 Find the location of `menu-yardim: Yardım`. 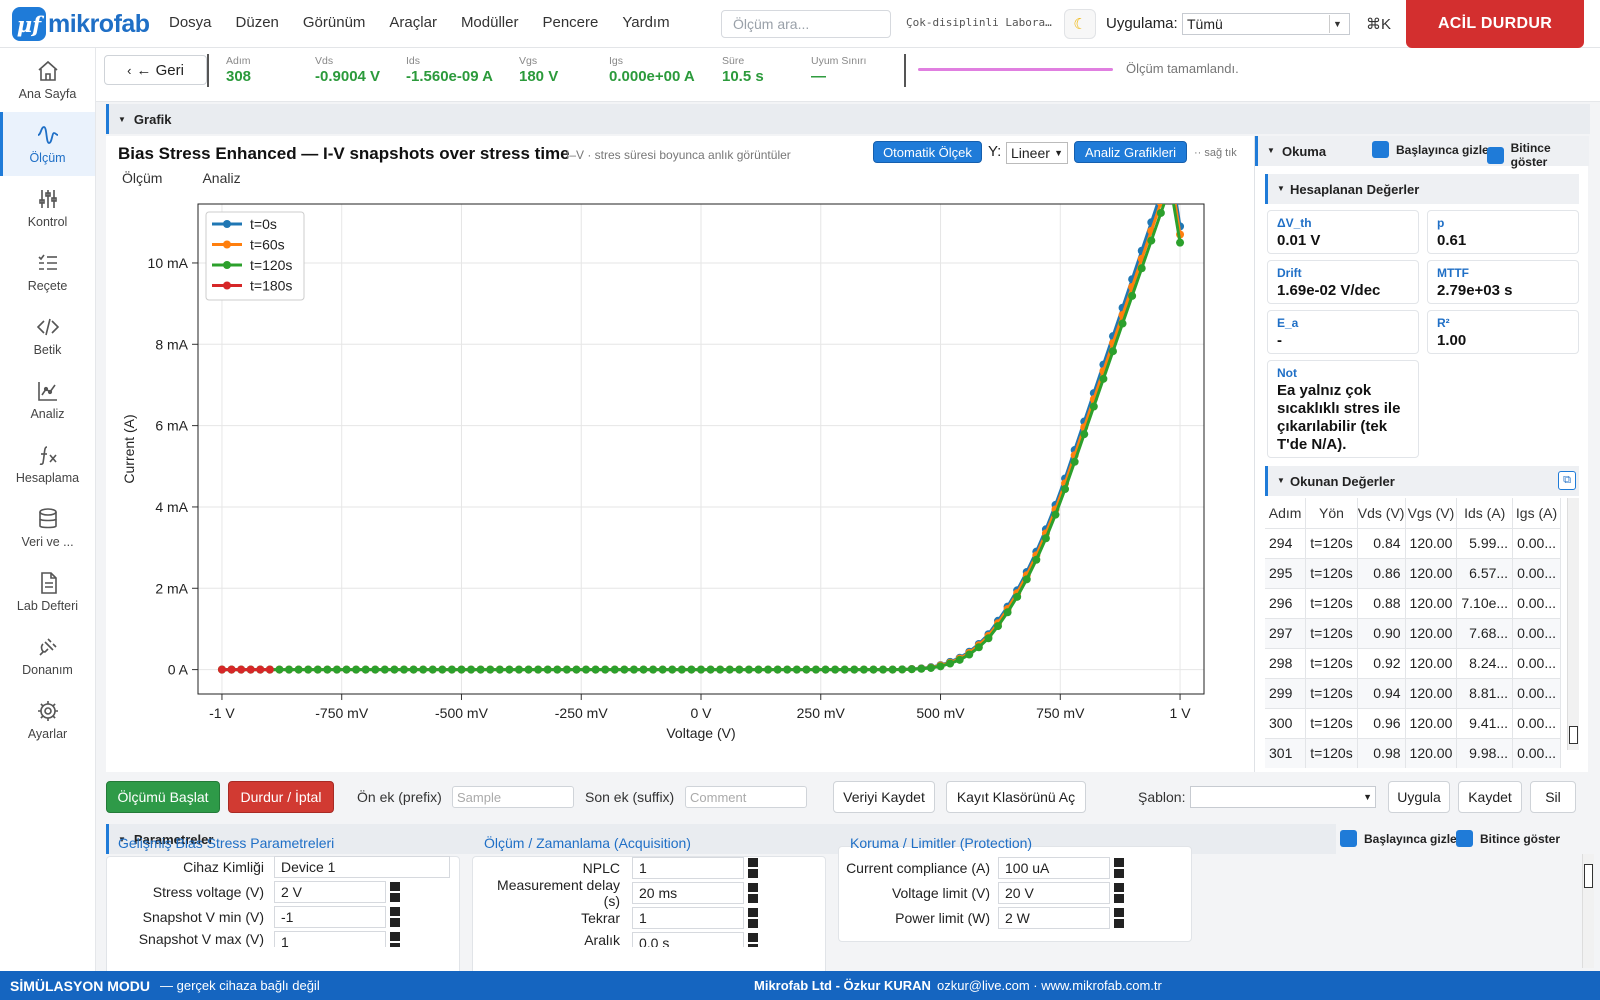

menu-yardim: Yardım is located at coordinates (640, 22).